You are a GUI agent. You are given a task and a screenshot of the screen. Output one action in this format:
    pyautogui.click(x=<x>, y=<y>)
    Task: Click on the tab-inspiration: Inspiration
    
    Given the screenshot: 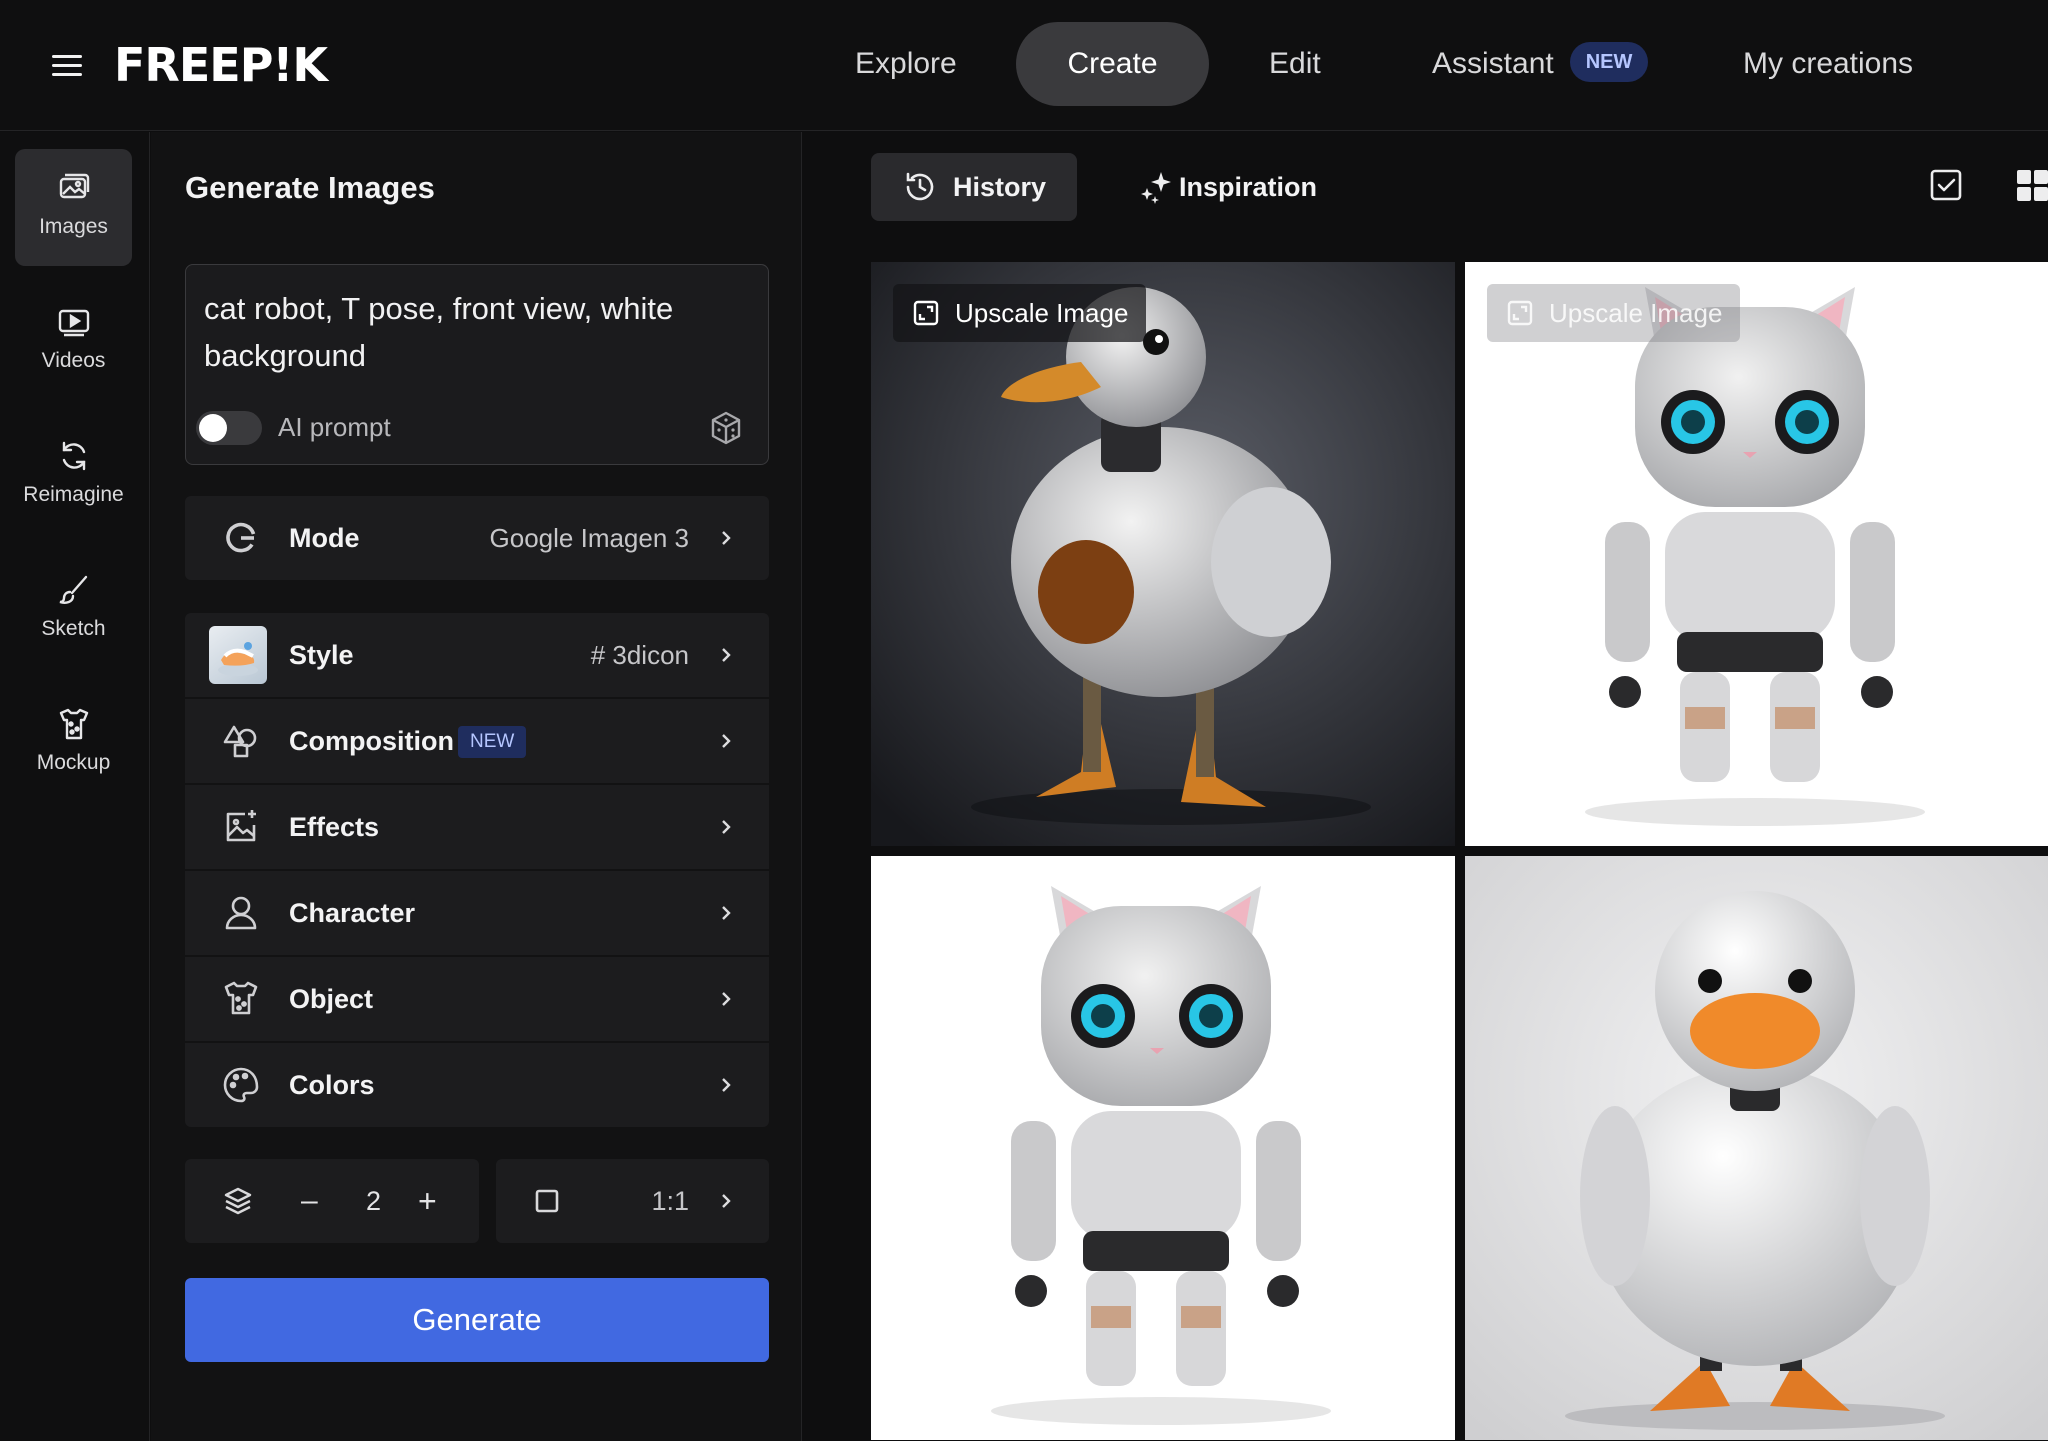 What is the action you would take?
    pyautogui.click(x=1221, y=187)
    